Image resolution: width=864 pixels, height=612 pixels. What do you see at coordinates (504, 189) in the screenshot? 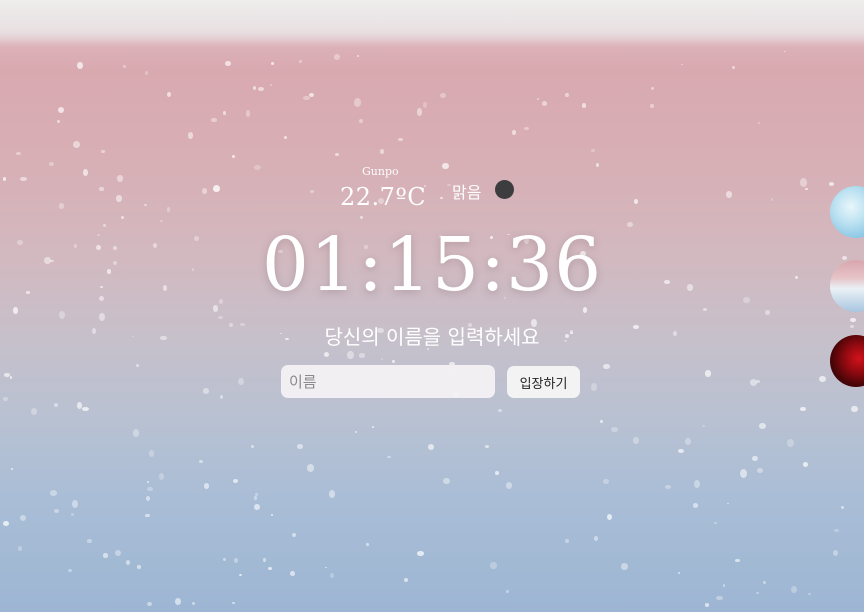
I see `weather-icon` at bounding box center [504, 189].